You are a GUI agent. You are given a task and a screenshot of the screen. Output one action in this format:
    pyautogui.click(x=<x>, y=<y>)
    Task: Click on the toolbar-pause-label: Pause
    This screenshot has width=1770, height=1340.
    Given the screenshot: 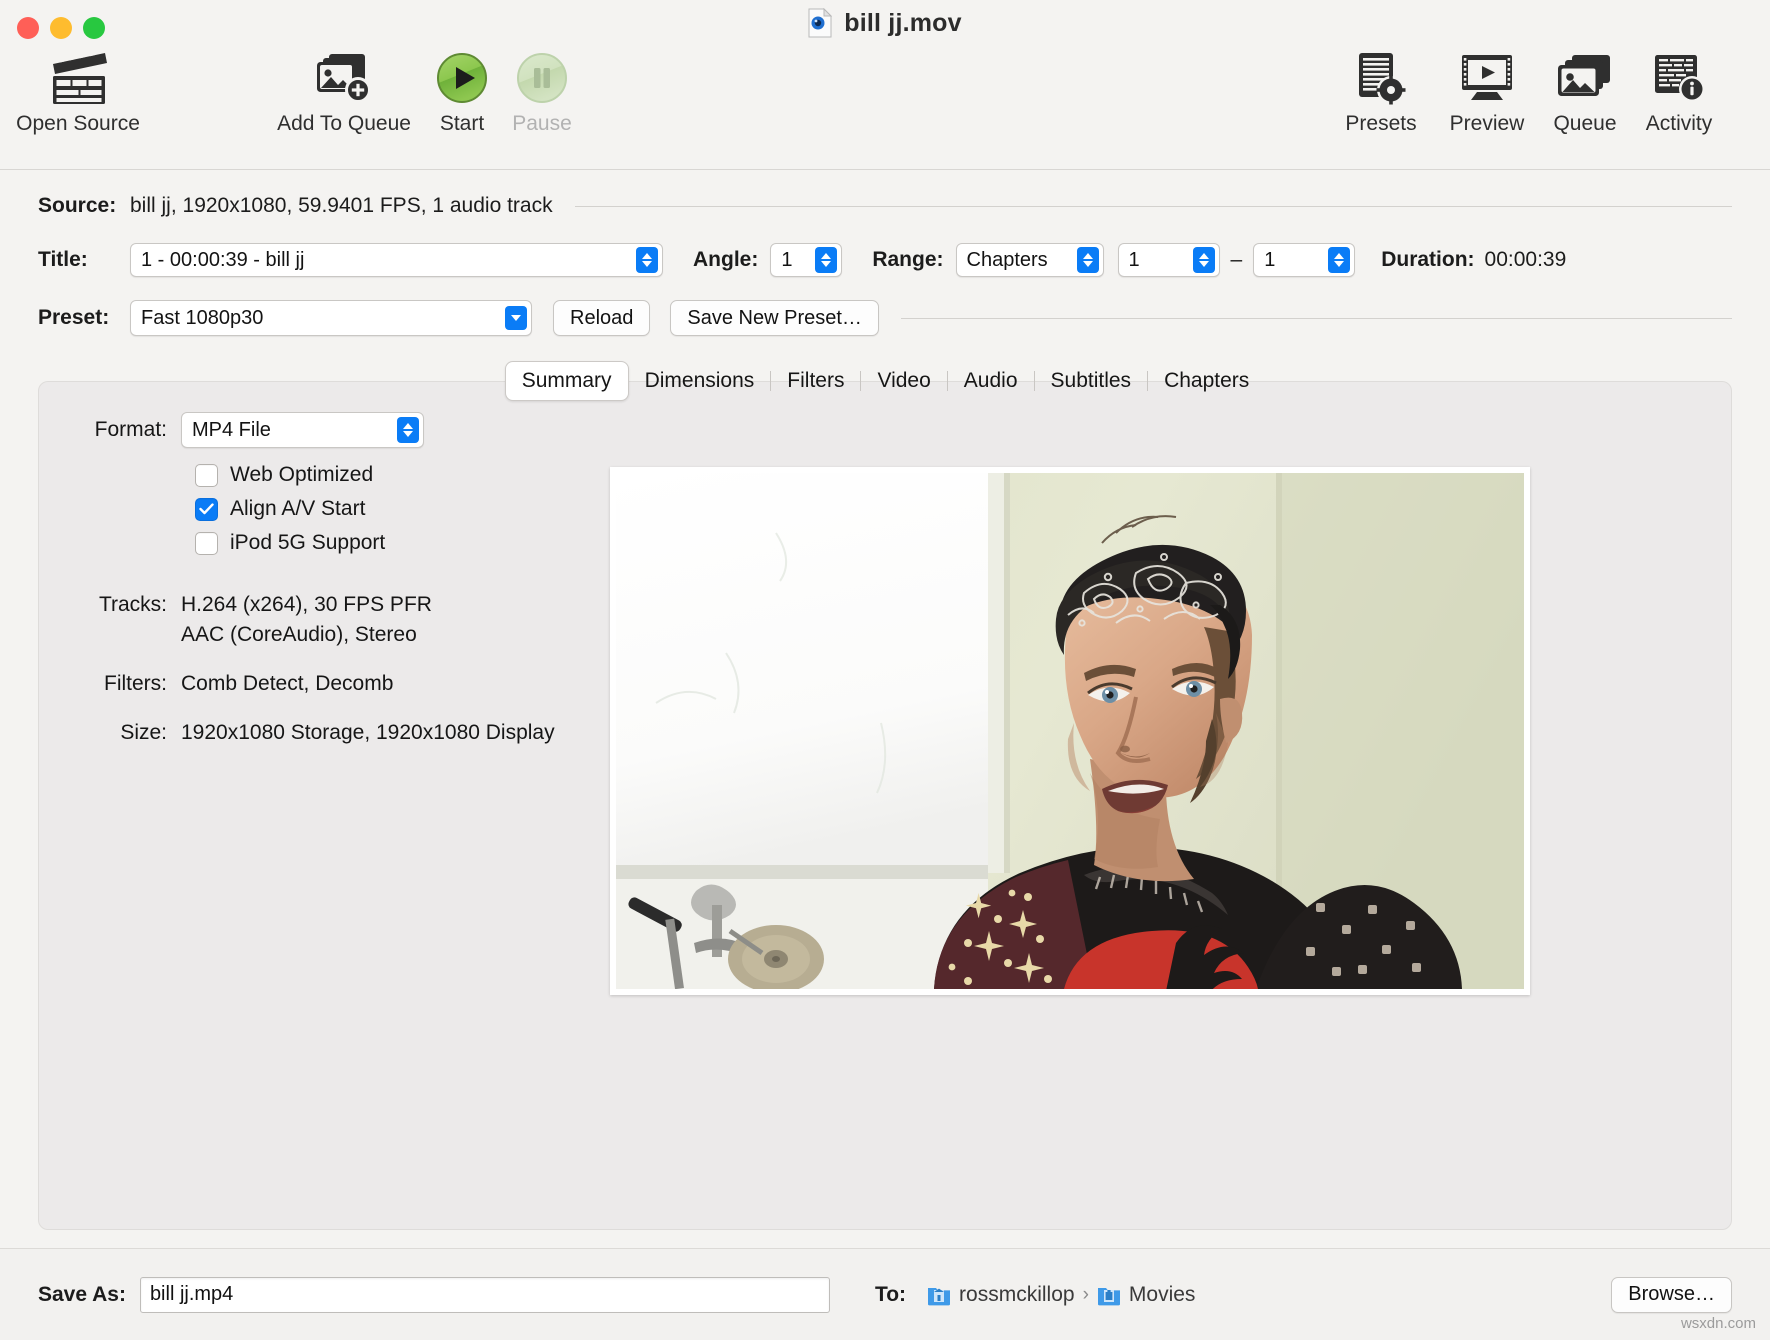 What is the action you would take?
    pyautogui.click(x=542, y=123)
    